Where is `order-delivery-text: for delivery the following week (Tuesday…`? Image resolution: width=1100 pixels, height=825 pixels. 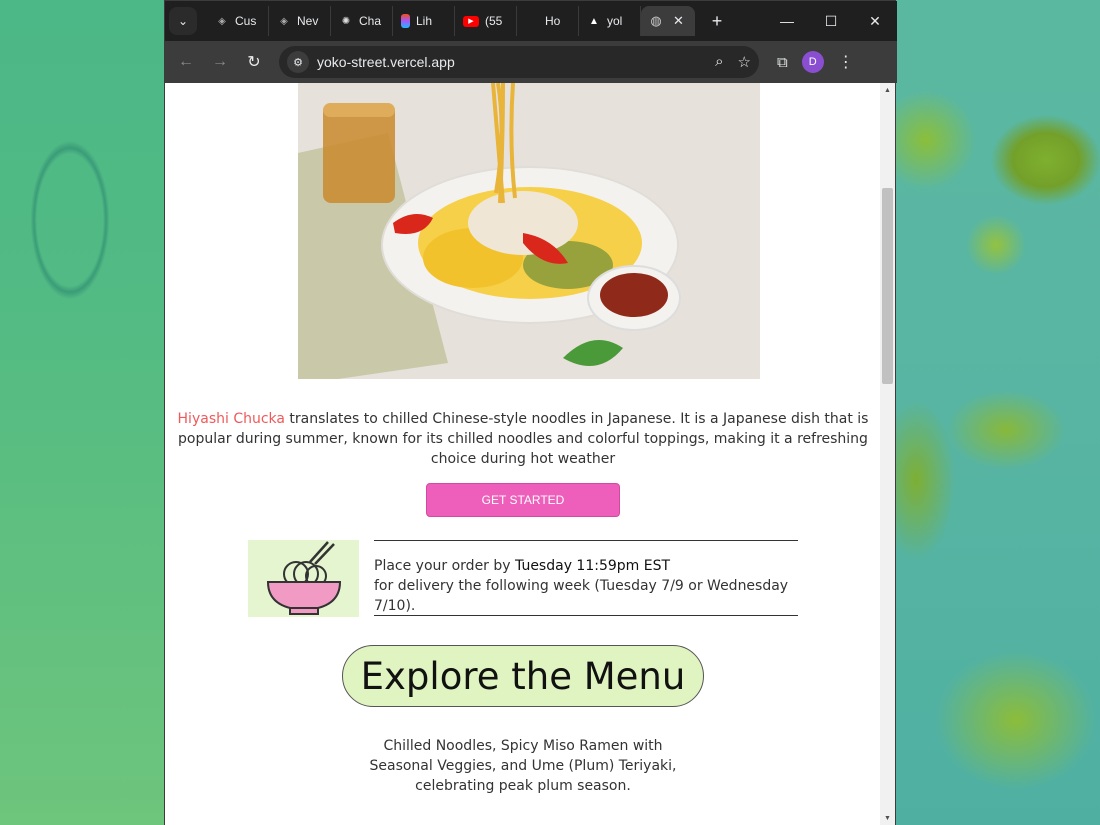
order-delivery-text: for delivery the following week (Tuesday… is located at coordinates (581, 596).